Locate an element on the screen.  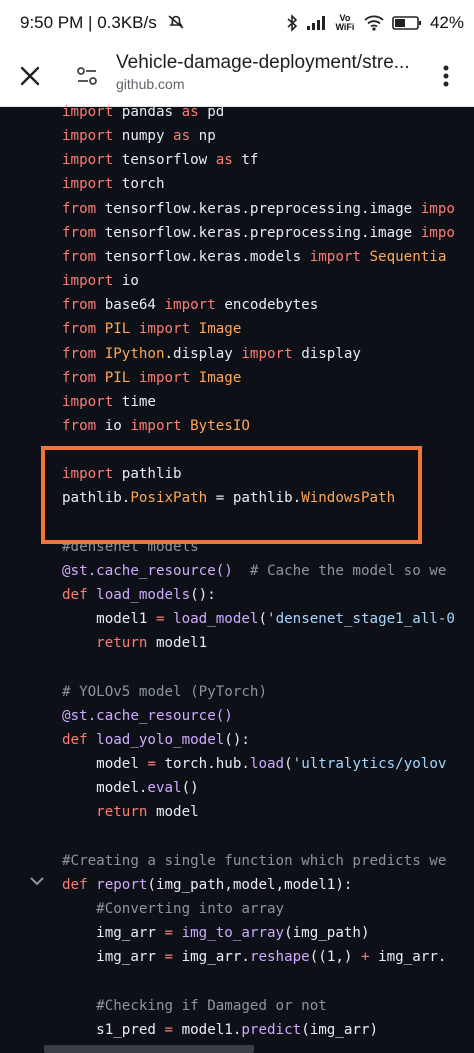
code-token: (img_arr) is located at coordinates (340, 1029).